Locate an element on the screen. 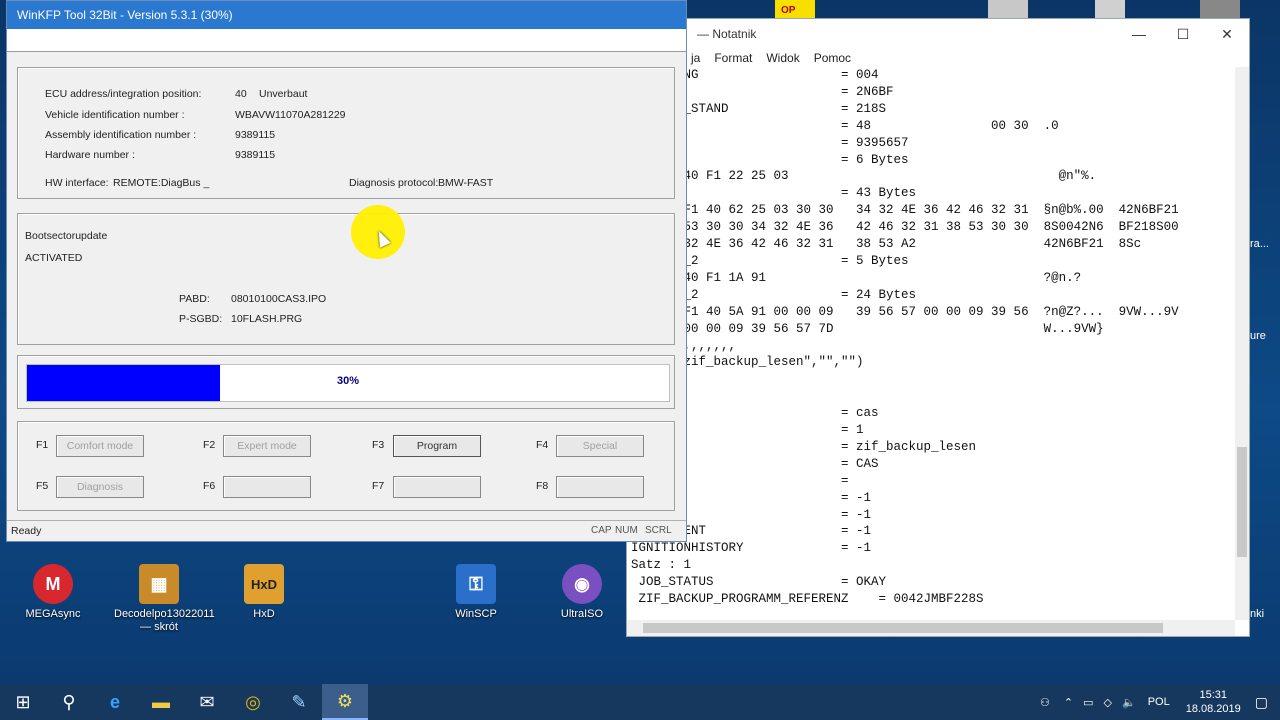 This screenshot has width=1280, height=720. file-explorer-icon: ▬ is located at coordinates (161, 702).